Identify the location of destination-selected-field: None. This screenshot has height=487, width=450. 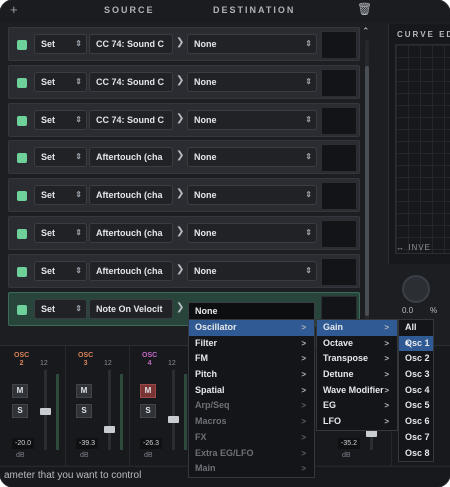
(251, 311).